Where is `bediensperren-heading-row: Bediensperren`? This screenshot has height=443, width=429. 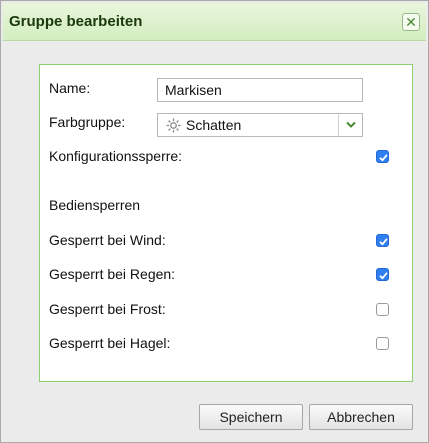
bediensperren-heading-row: Bediensperren is located at coordinates (233, 205).